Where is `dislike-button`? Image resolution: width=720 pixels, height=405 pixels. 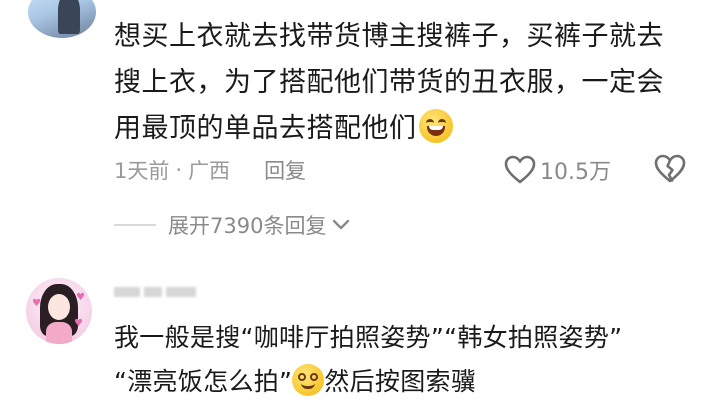
dislike-button is located at coordinates (670, 171).